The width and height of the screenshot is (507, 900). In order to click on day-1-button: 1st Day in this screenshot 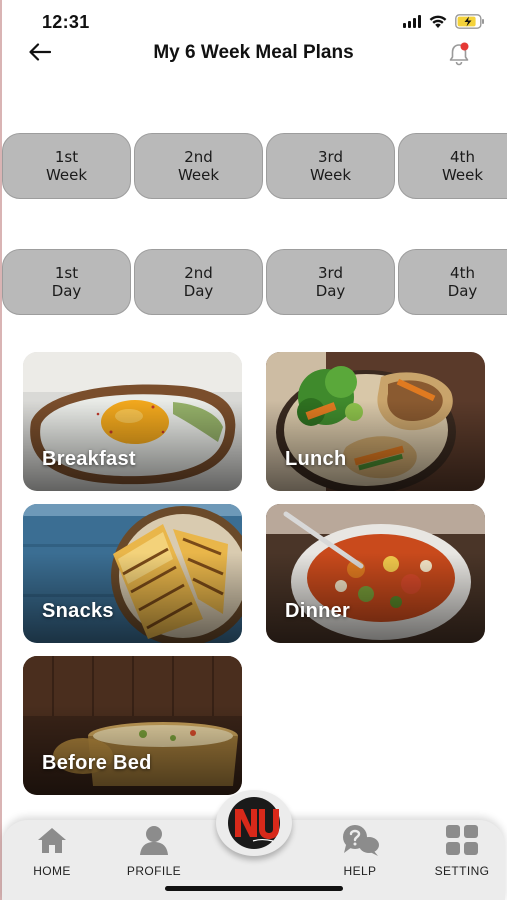, I will do `click(66, 282)`.